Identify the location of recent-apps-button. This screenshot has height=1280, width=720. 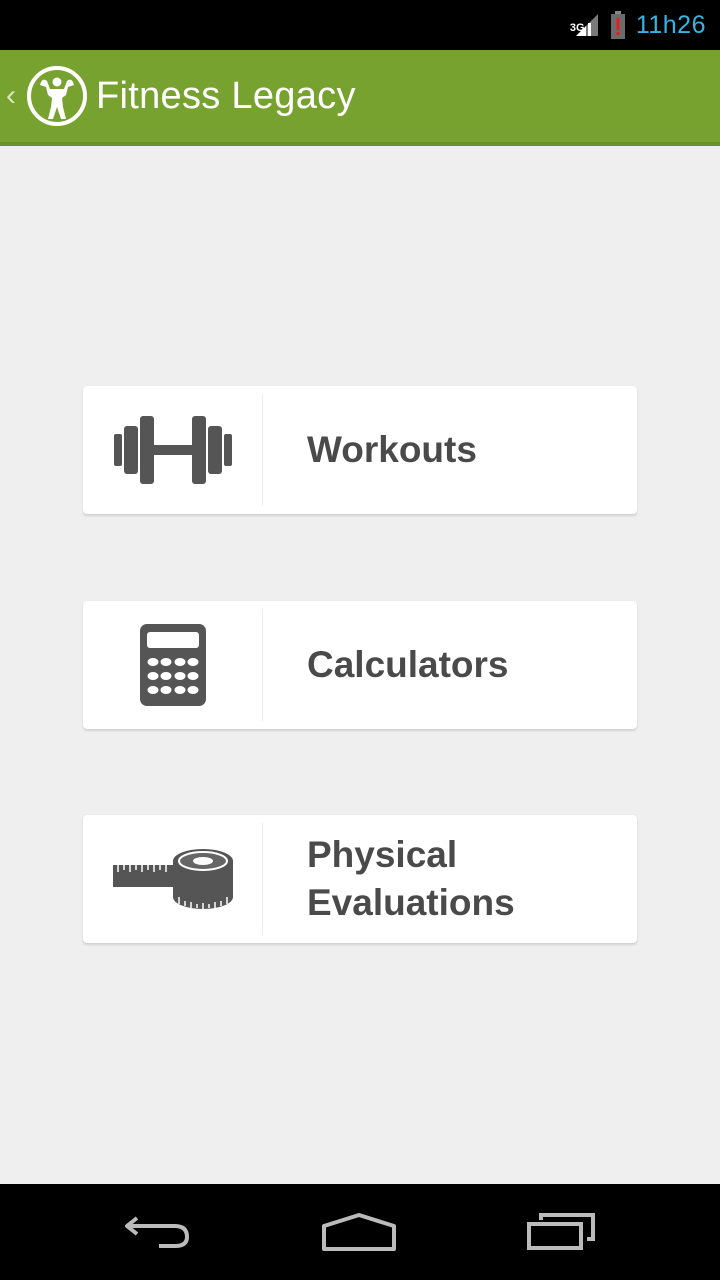
(561, 1232).